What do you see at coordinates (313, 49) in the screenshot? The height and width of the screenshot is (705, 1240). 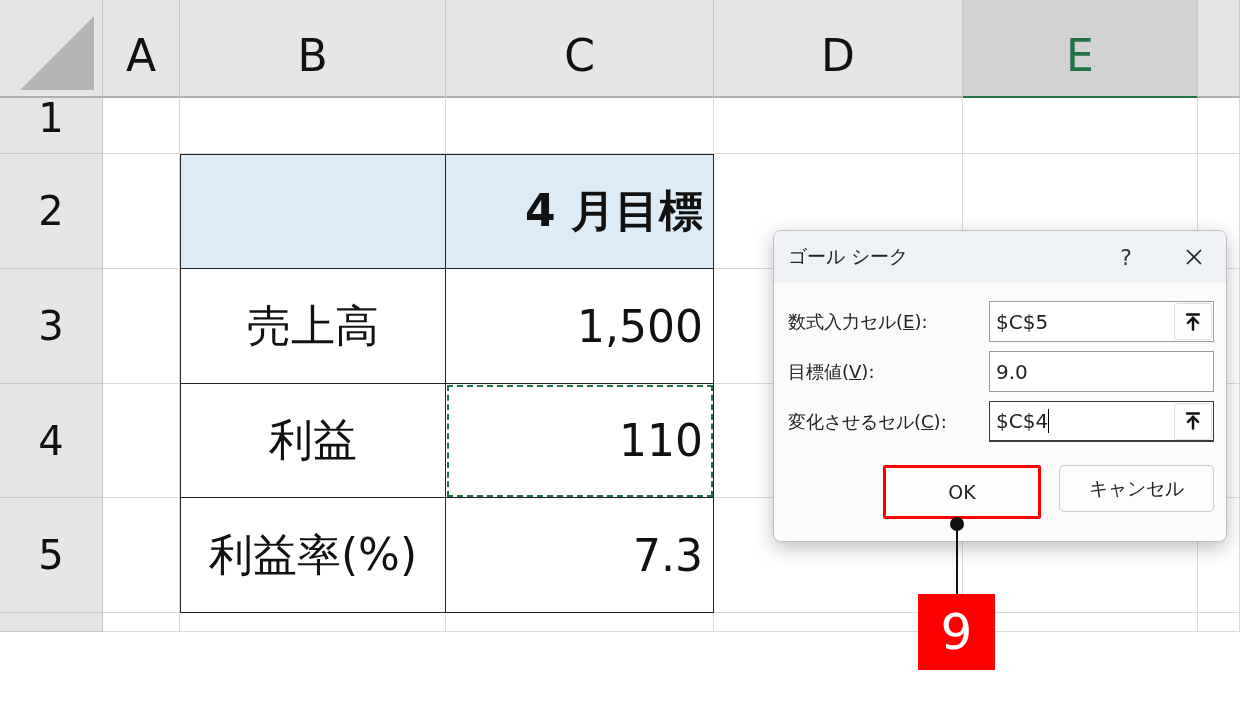 I see `column-header: B` at bounding box center [313, 49].